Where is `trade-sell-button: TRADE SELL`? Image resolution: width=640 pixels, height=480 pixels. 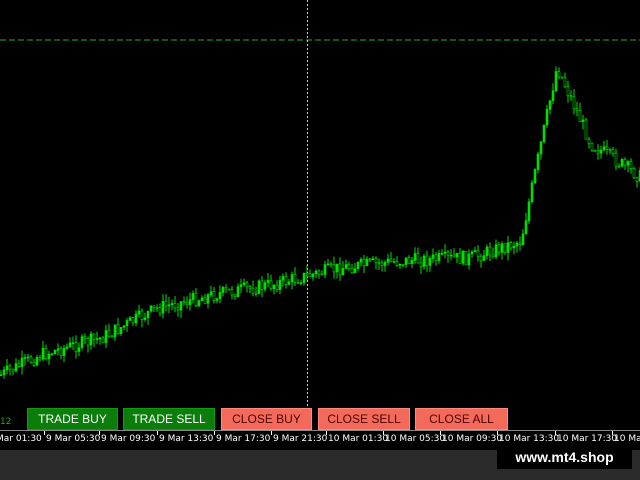 trade-sell-button: TRADE SELL is located at coordinates (169, 419).